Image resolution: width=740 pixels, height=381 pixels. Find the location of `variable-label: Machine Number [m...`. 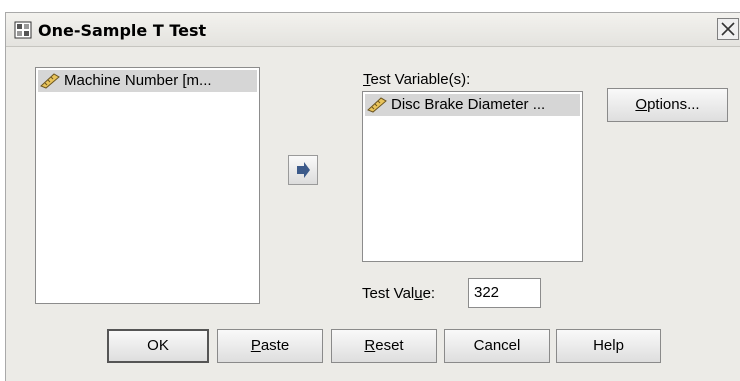

variable-label: Machine Number [m... is located at coordinates (138, 80).